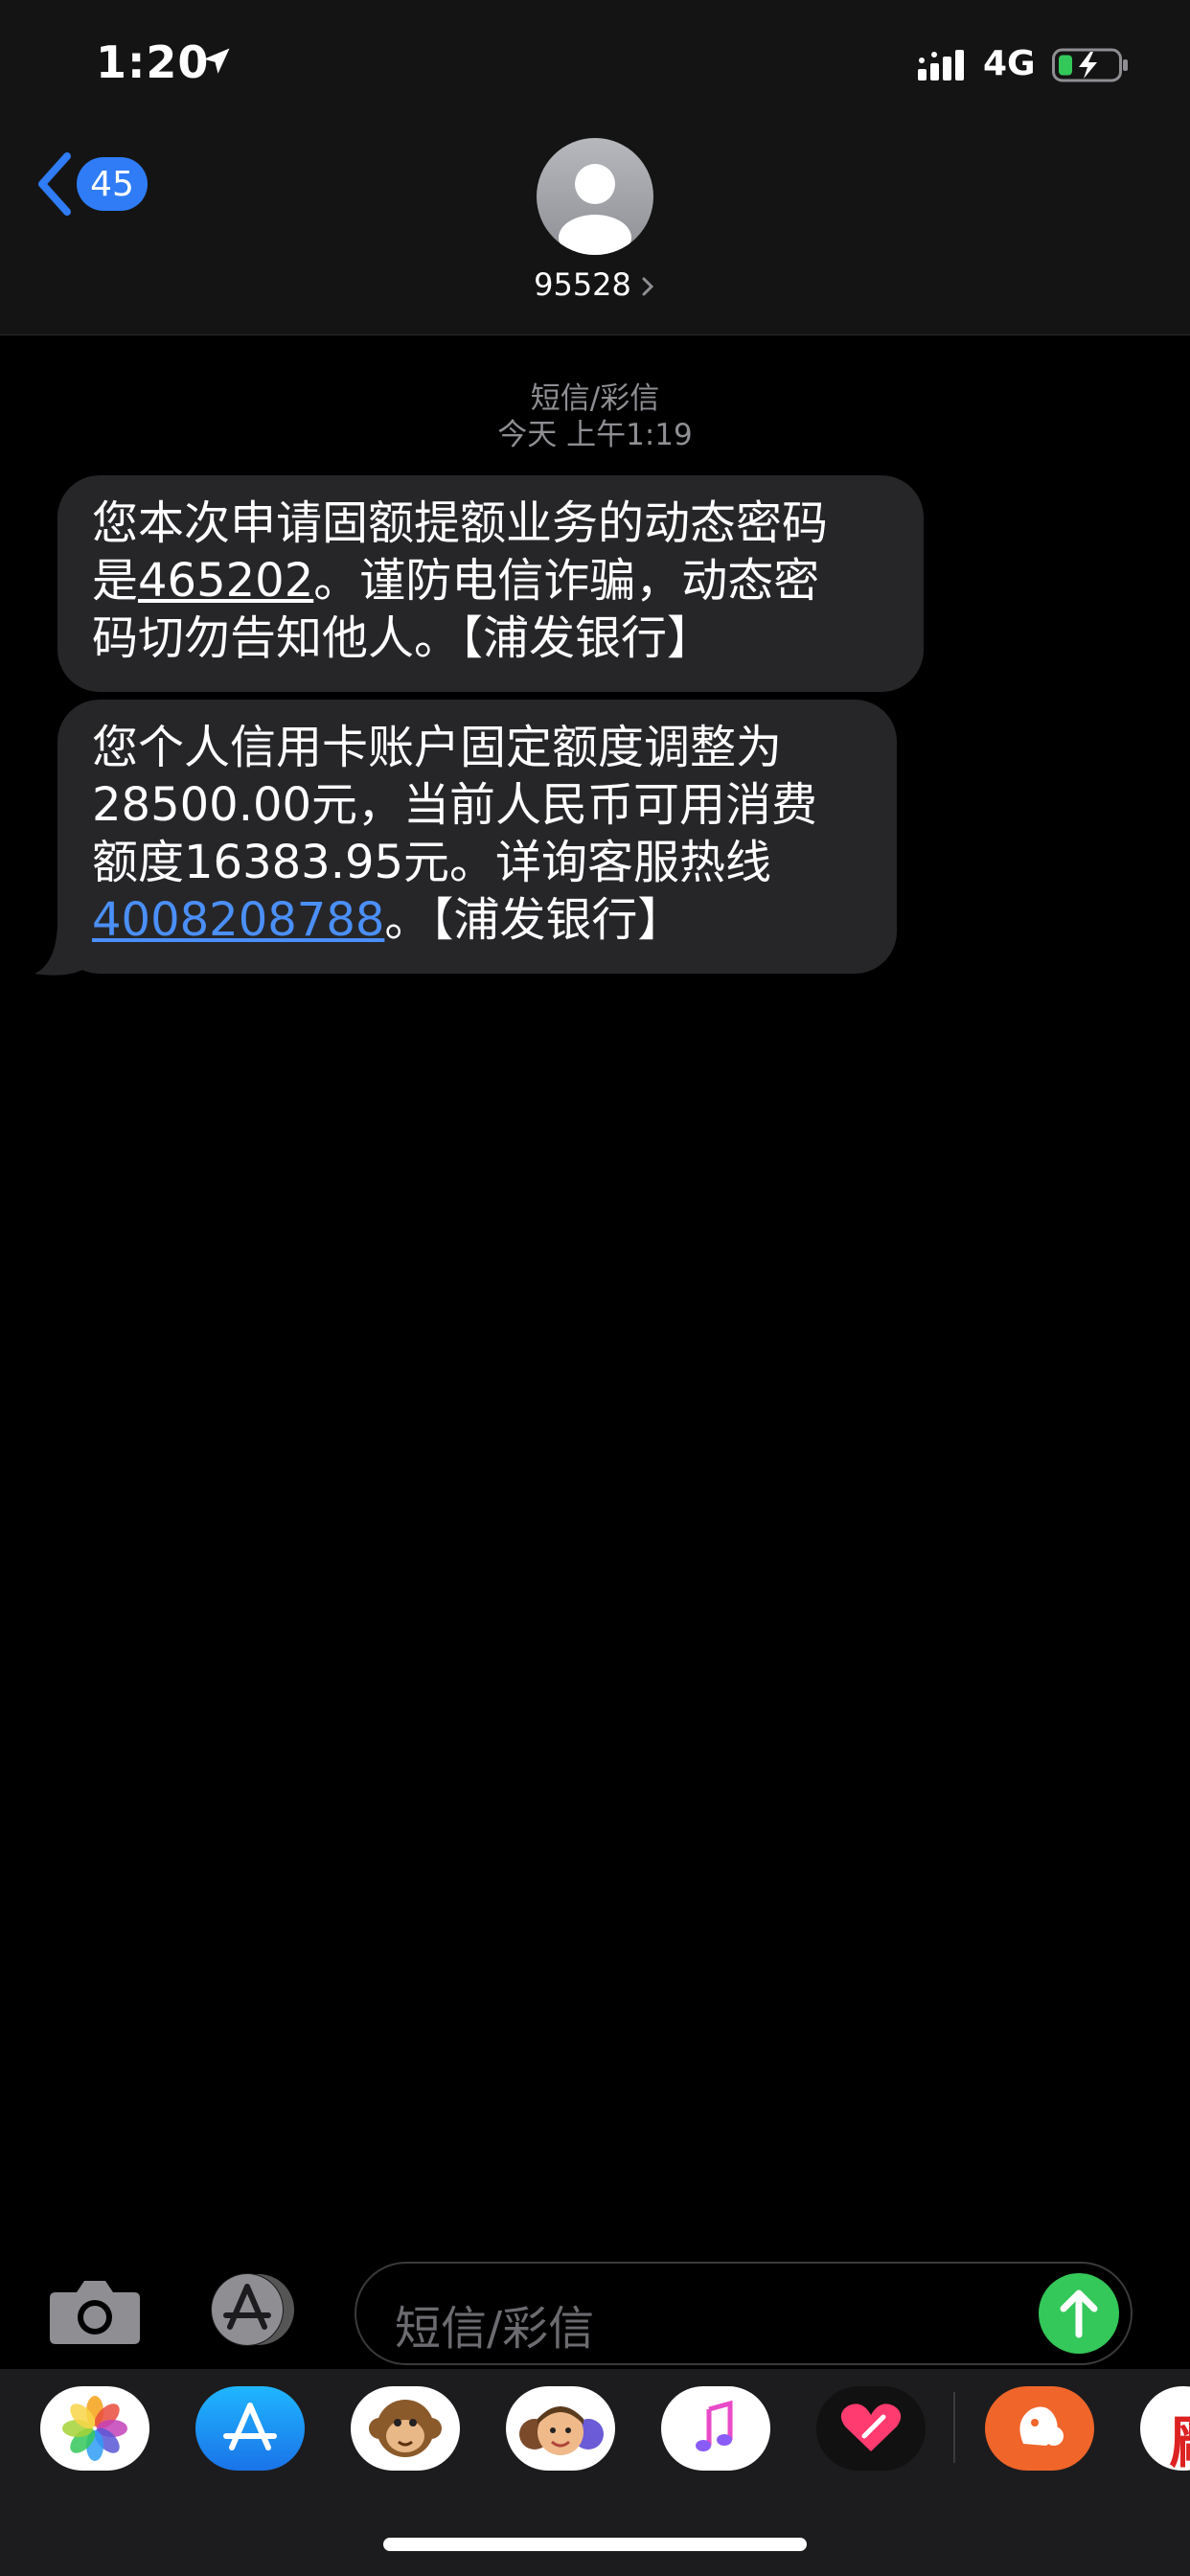 This screenshot has width=1190, height=2576. I want to click on message-text: 。【浦发银行】, so click(534, 920).